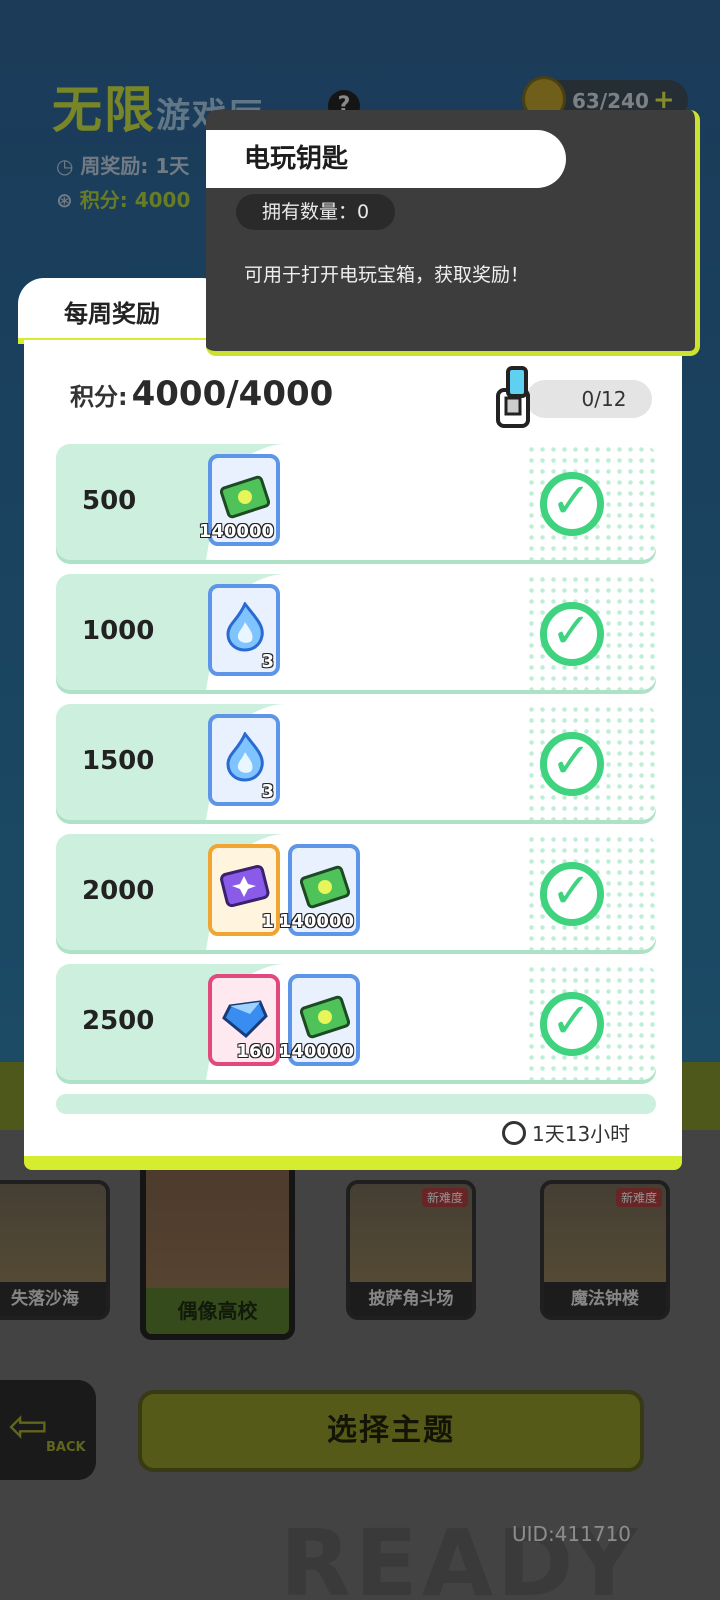 This screenshot has height=1600, width=720. What do you see at coordinates (356, 1104) in the screenshot?
I see `reward-tier-partial` at bounding box center [356, 1104].